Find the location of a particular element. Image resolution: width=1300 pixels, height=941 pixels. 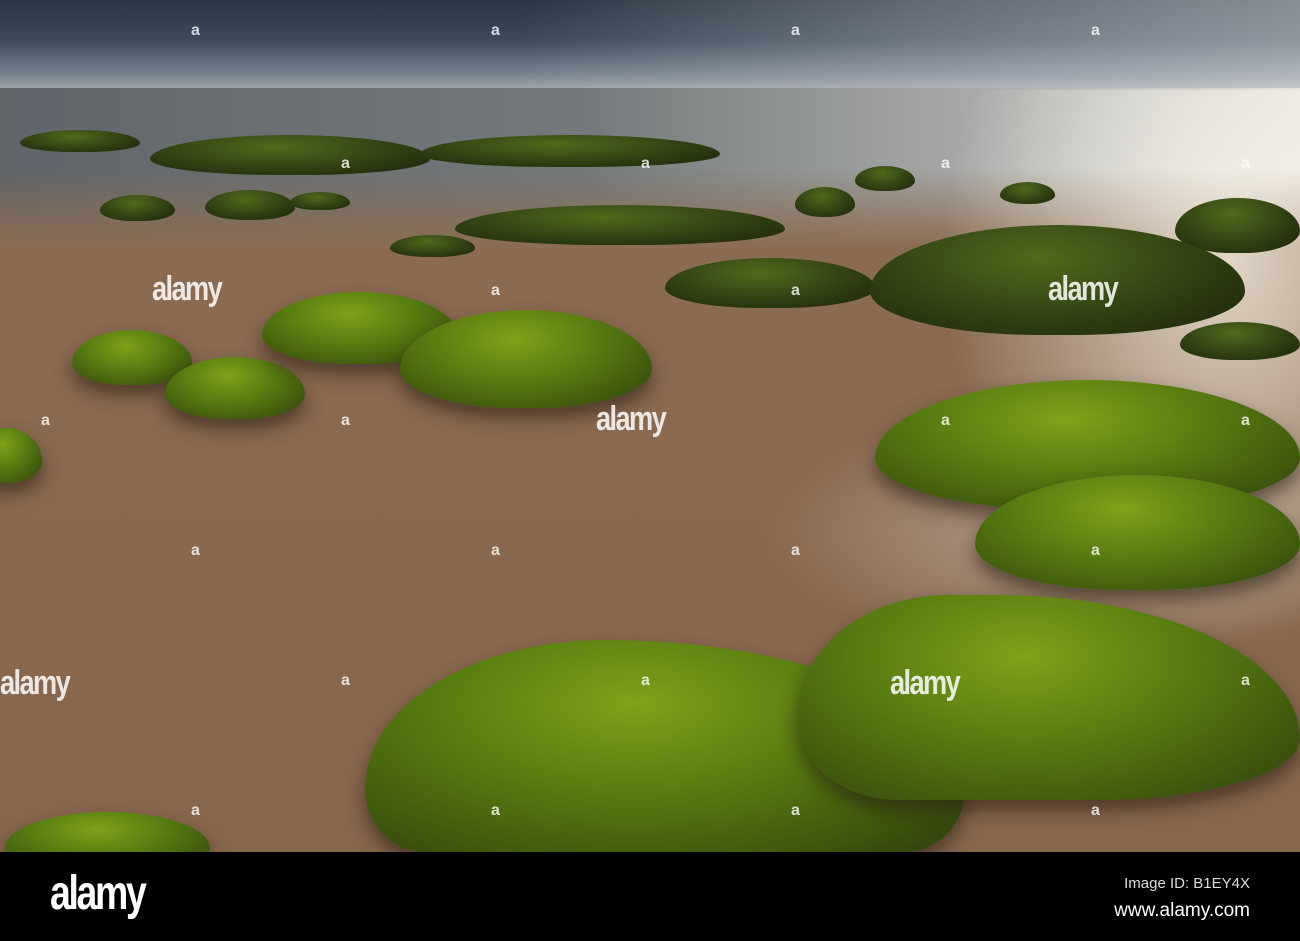

site-url: www.alamy.com is located at coordinates (1182, 911).